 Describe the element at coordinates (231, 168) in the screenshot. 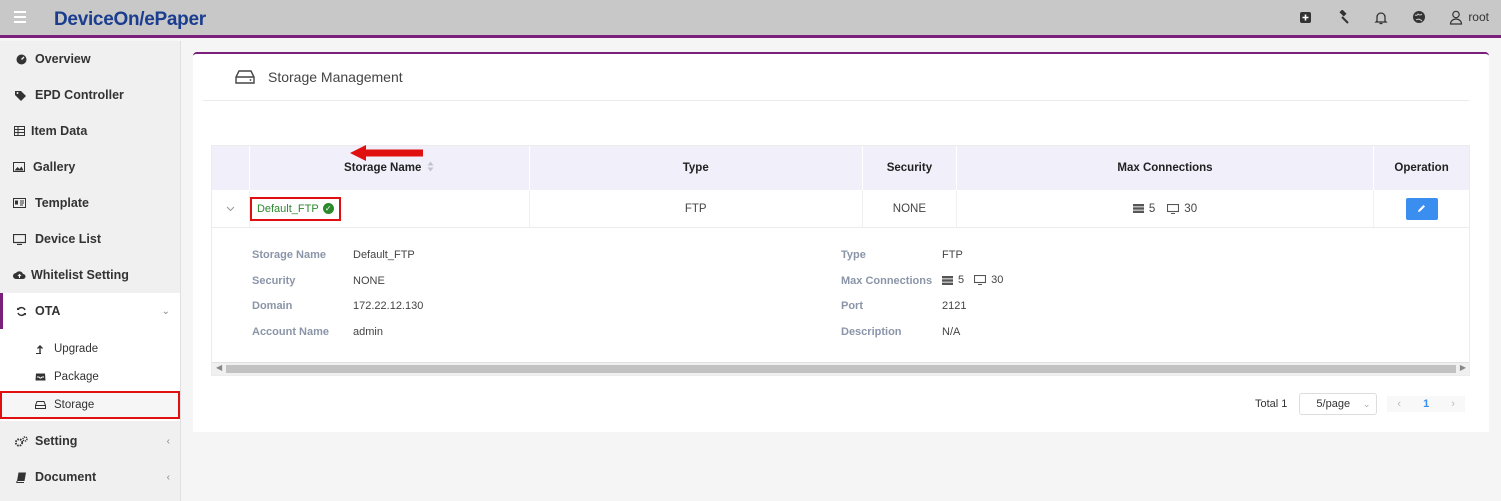

I see `expand-column-header` at that location.